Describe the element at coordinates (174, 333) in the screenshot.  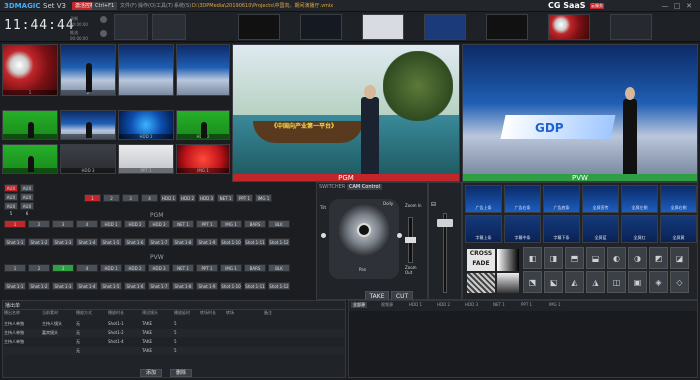
I see `table-row: 主持人单独 嘉宾镜头 无 Shot1-2 TAKE 5` at that location.